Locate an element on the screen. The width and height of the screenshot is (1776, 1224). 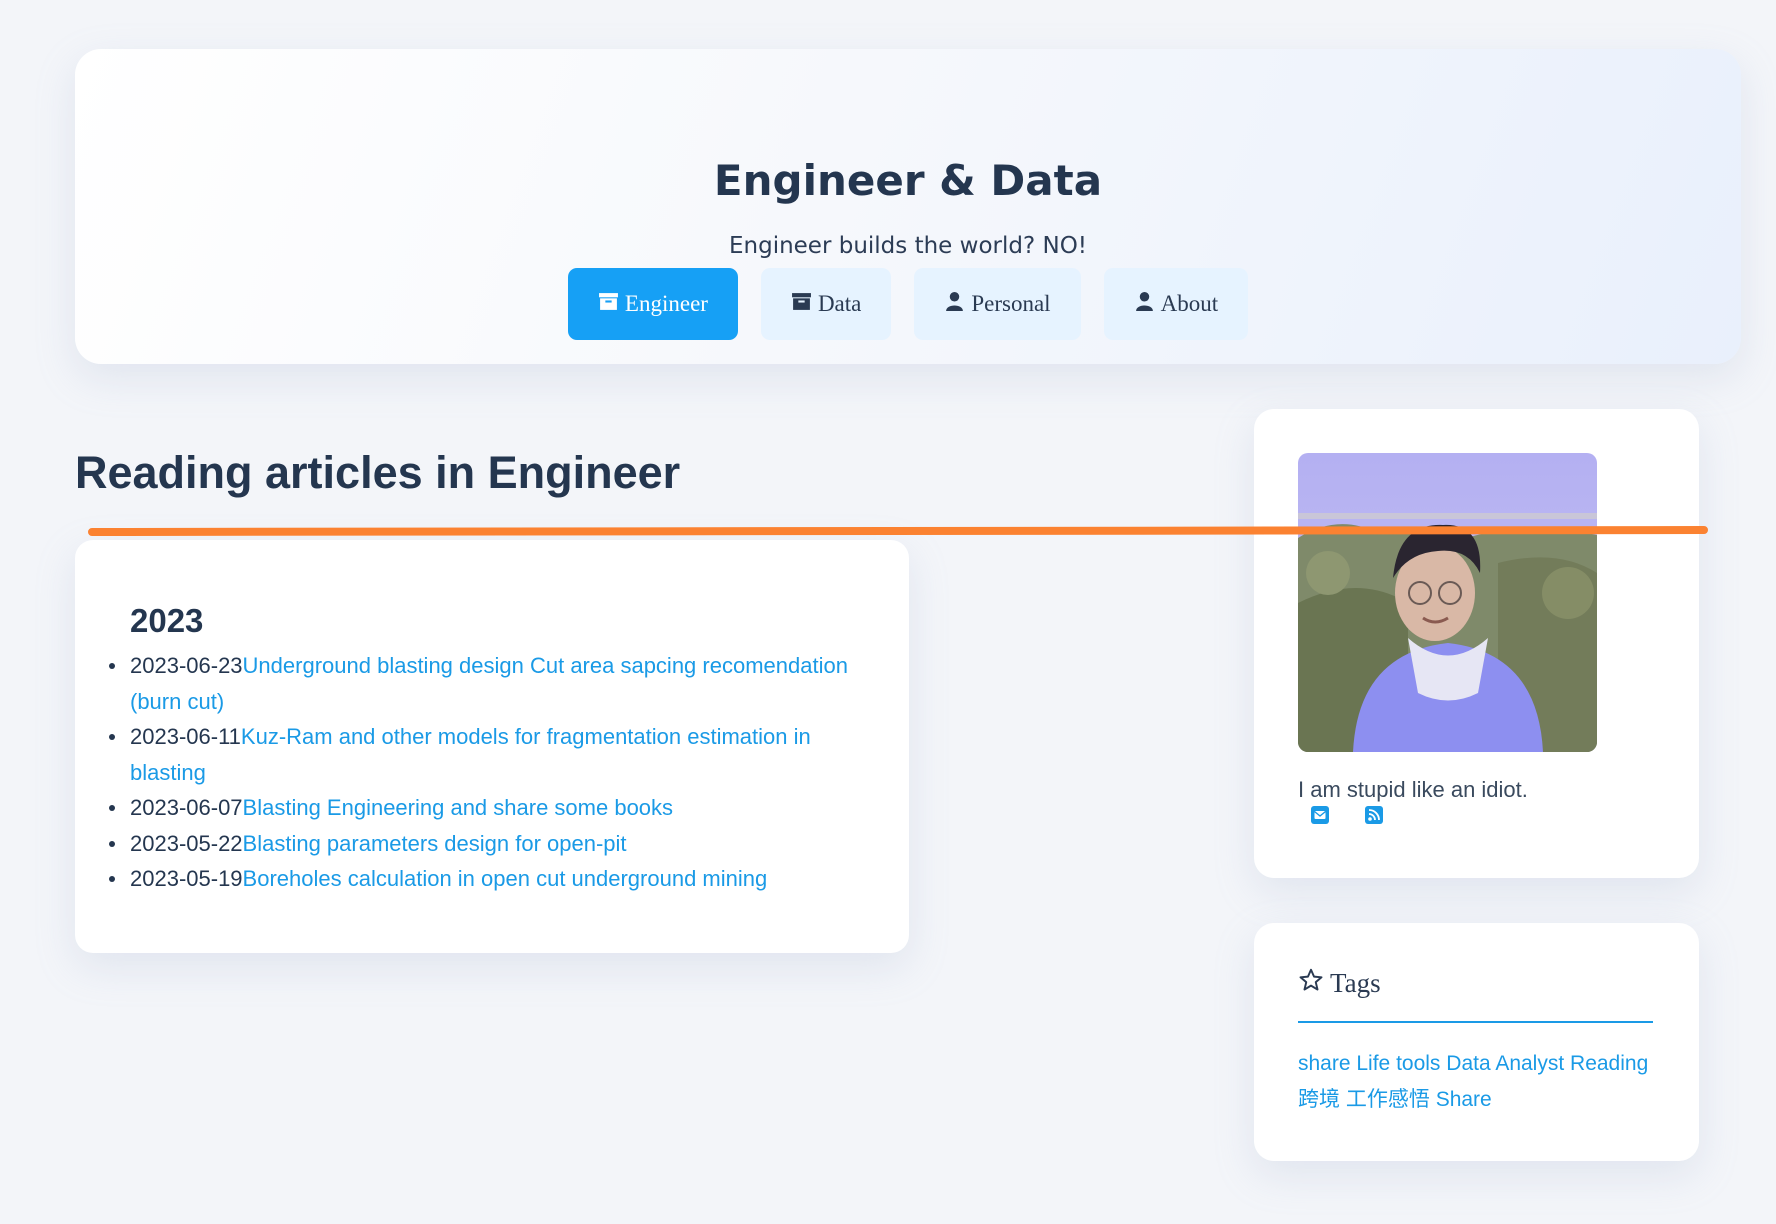
year-heading: 2023 is located at coordinates (167, 620).